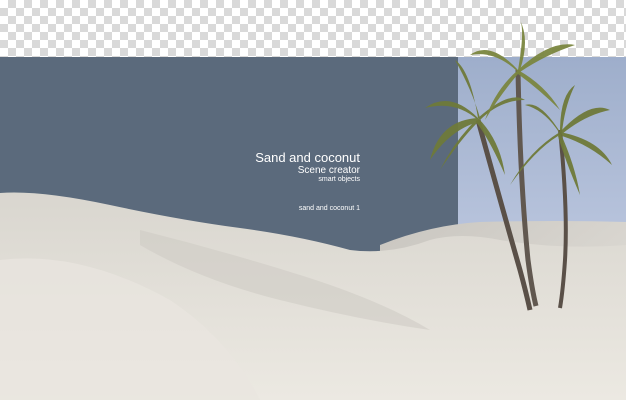 The image size is (626, 400). What do you see at coordinates (328, 170) in the screenshot?
I see `scene-subtitle: Scene creator` at bounding box center [328, 170].